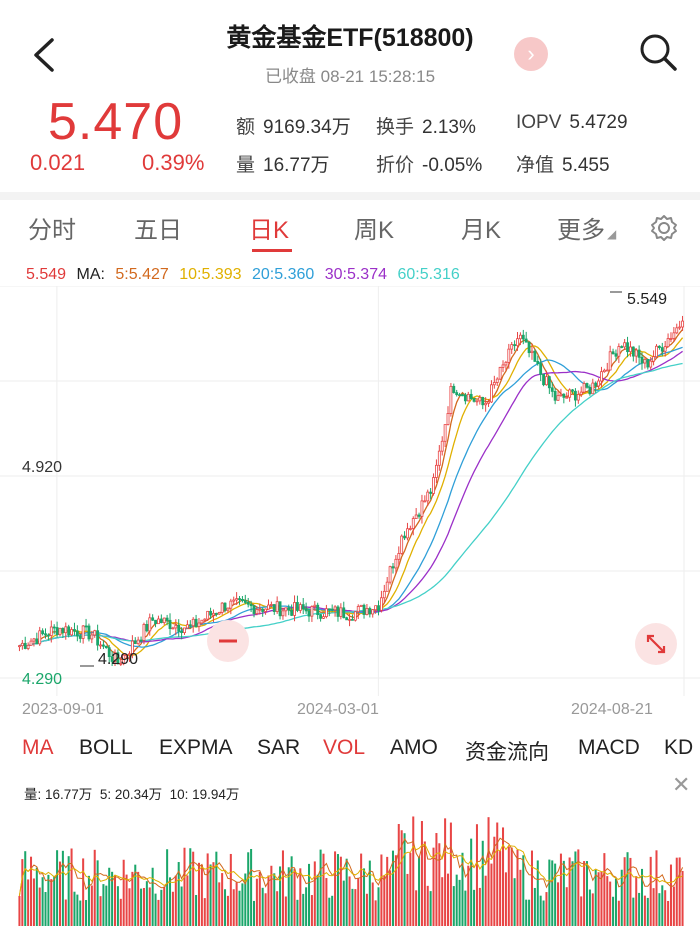  What do you see at coordinates (531, 54) in the screenshot?
I see `next-stock-button: ›` at bounding box center [531, 54].